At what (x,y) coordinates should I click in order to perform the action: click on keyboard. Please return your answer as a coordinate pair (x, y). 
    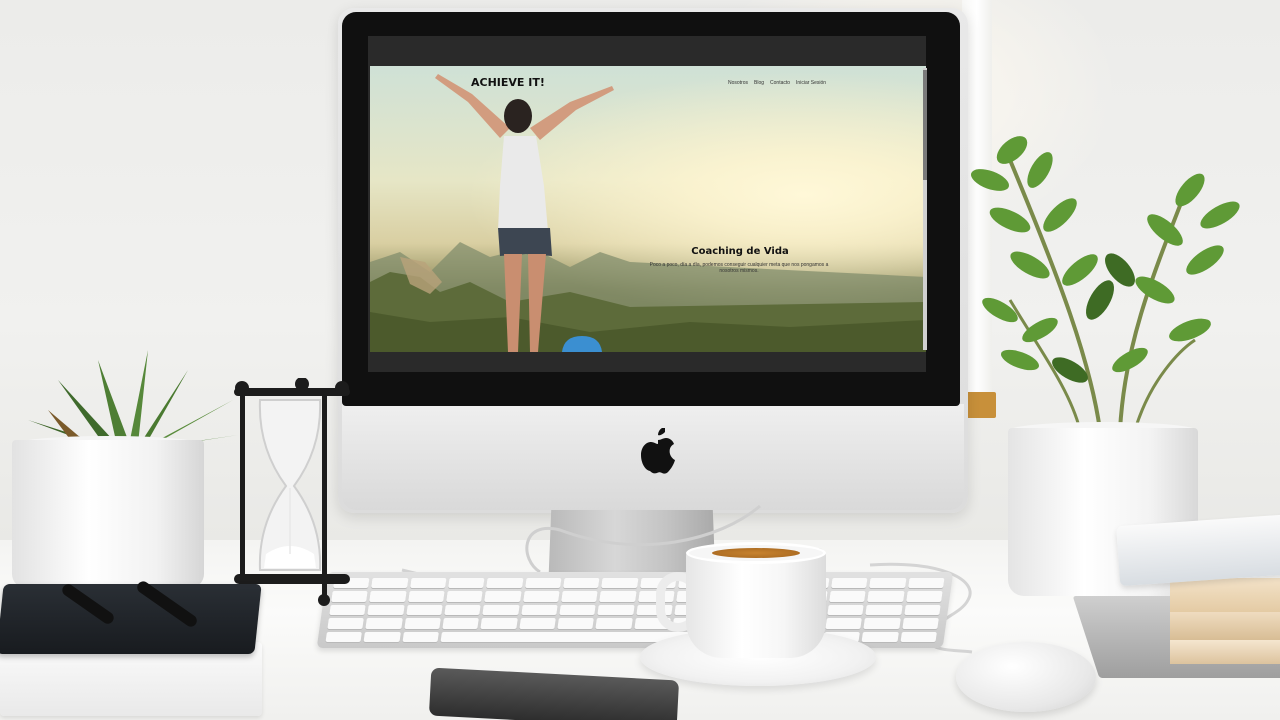
    Looking at the image, I should click on (635, 610).